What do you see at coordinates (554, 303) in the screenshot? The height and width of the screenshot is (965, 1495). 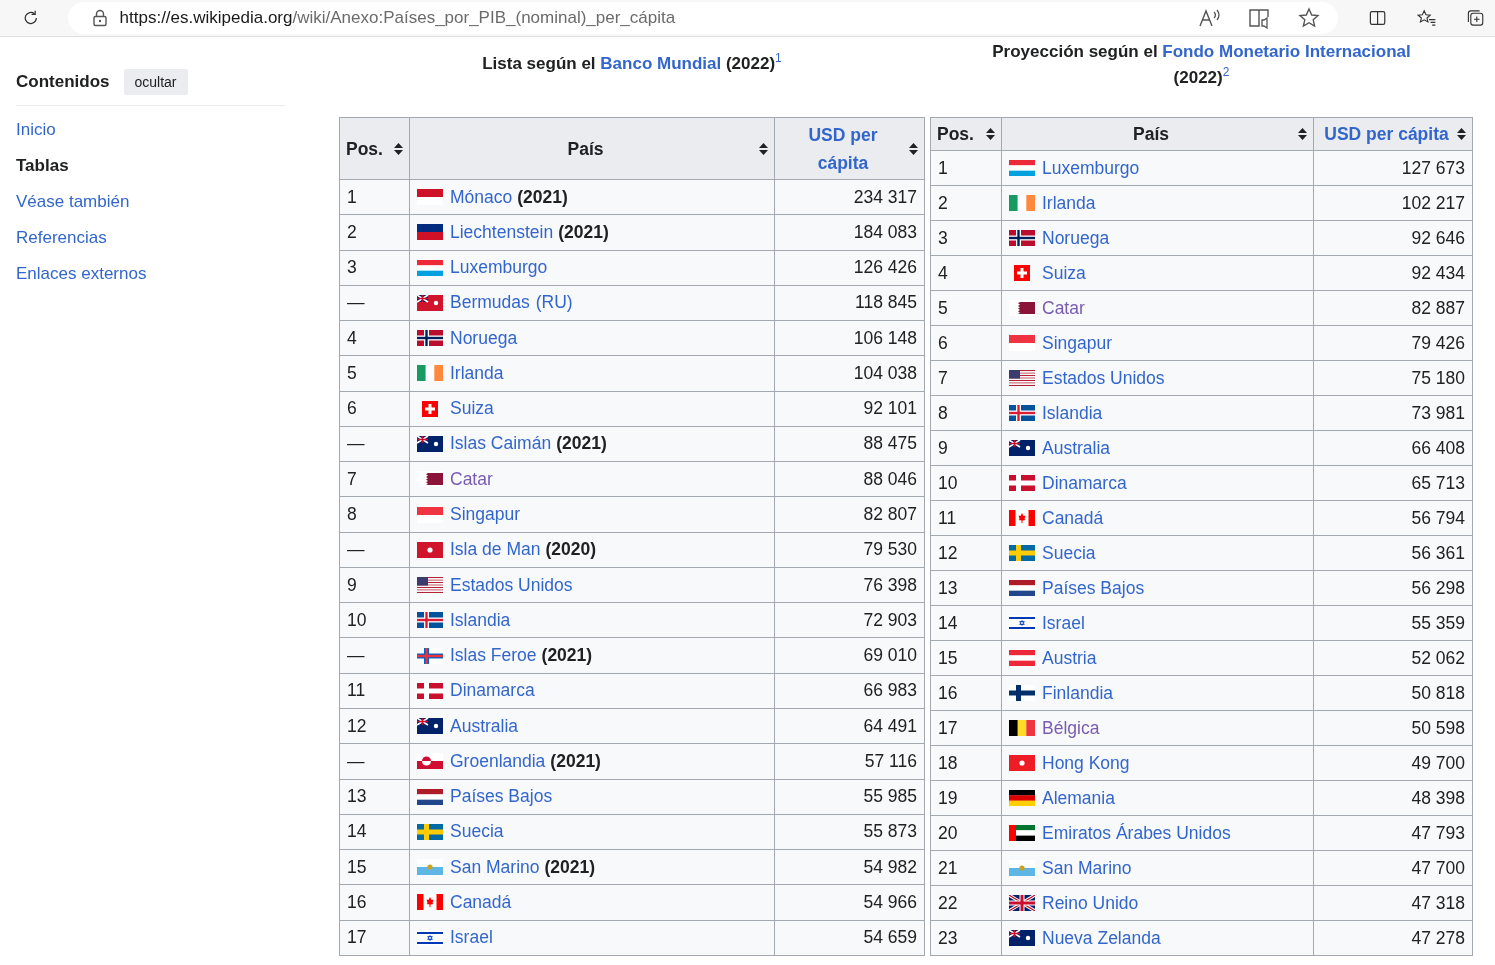 I see `territory-link: (RU)` at bounding box center [554, 303].